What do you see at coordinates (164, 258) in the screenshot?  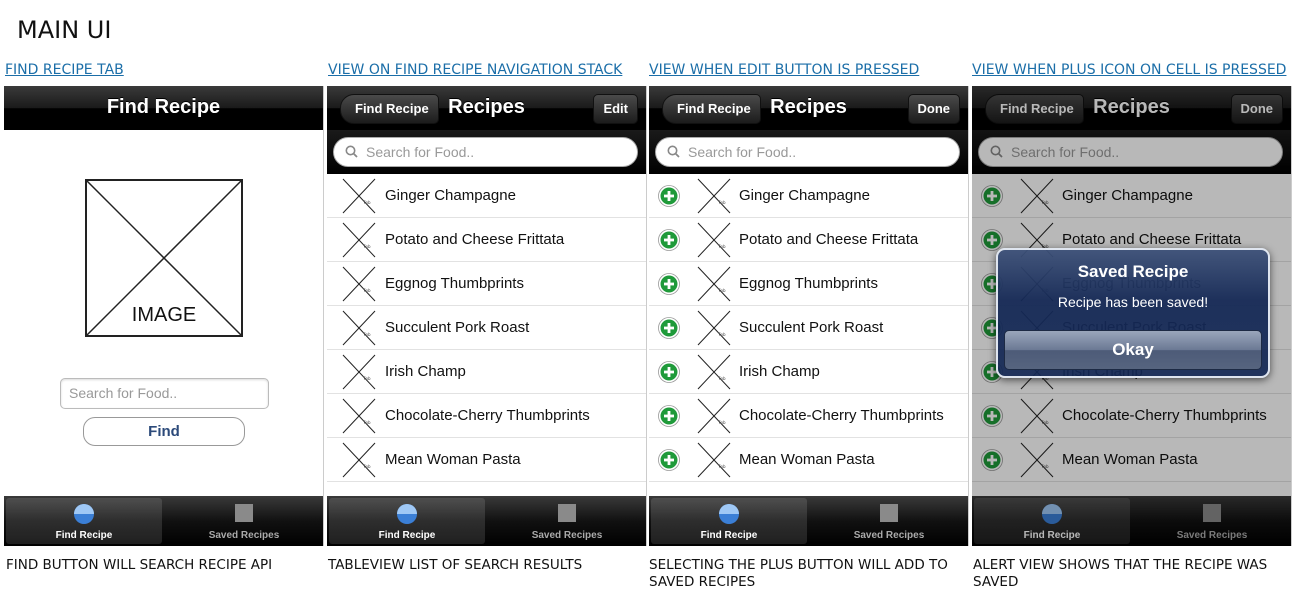 I see `image-placeholder: IMAGE` at bounding box center [164, 258].